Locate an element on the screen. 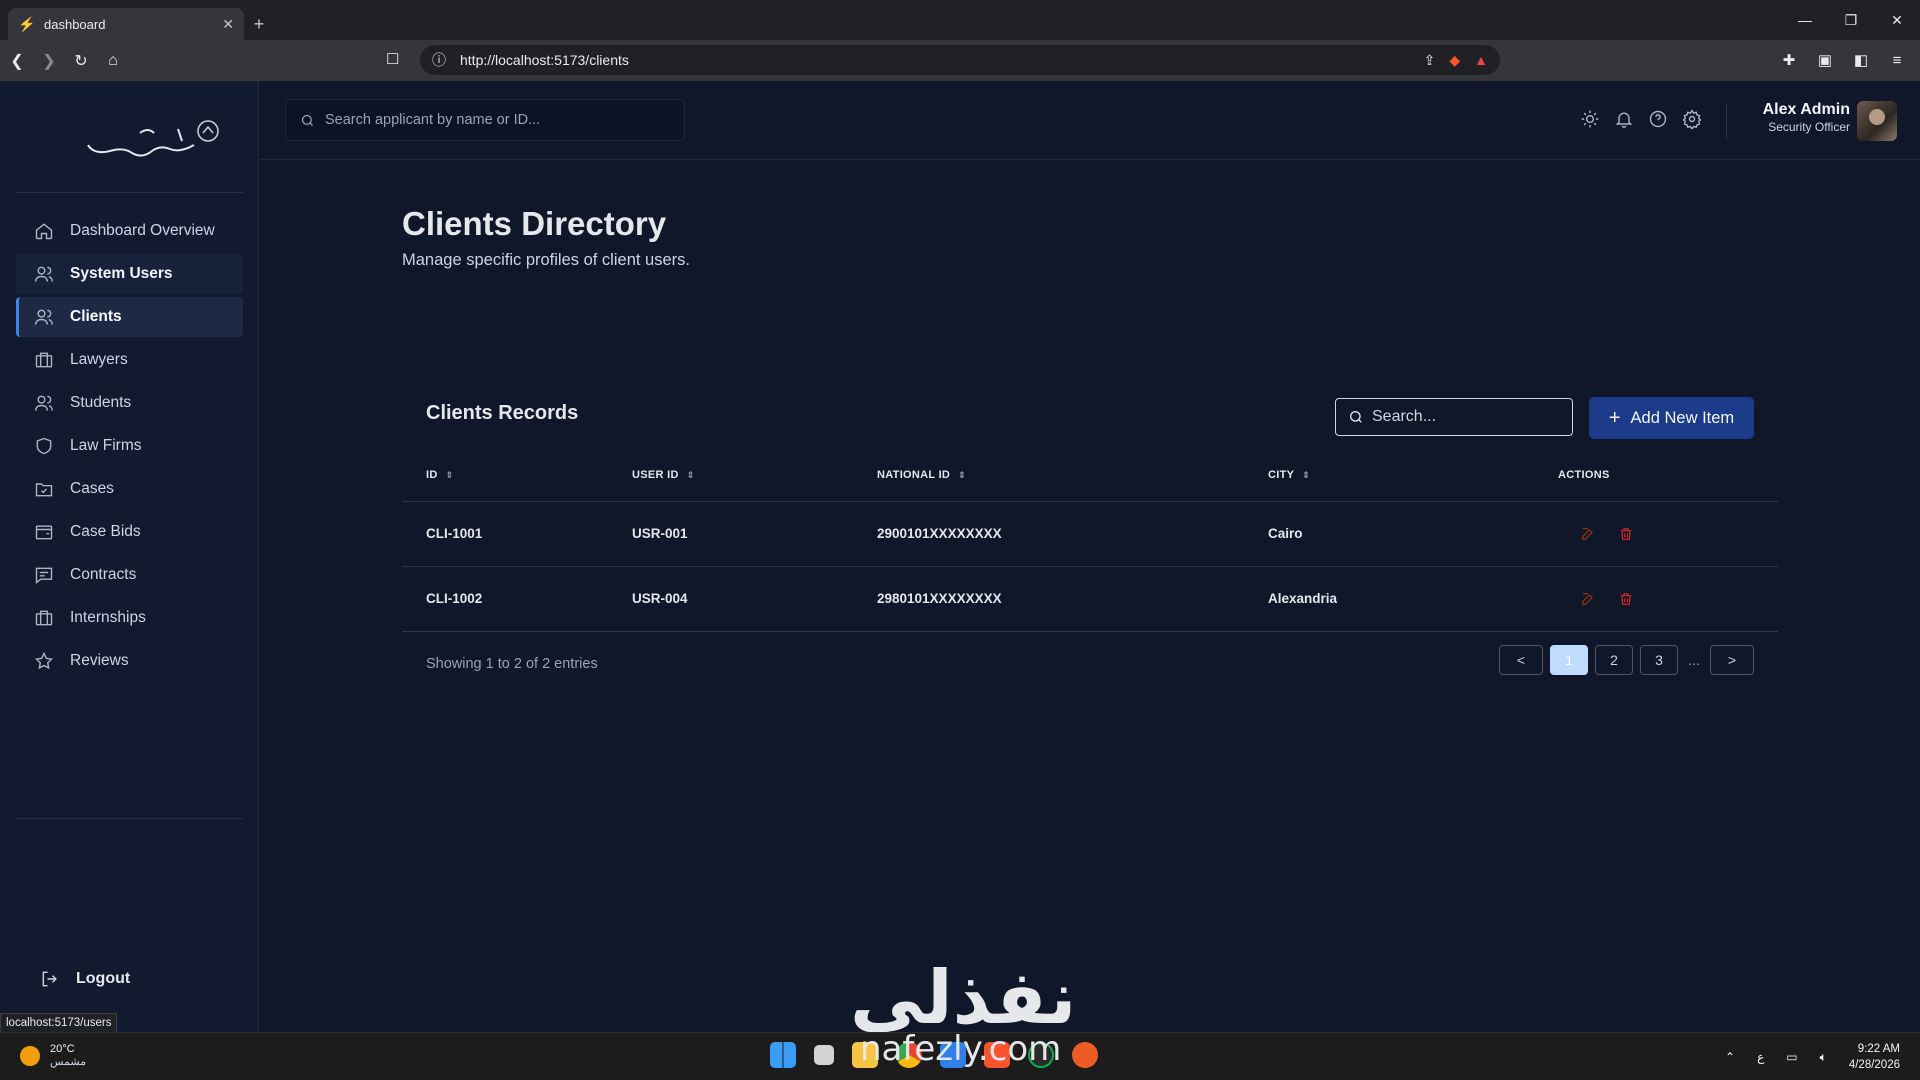 Image resolution: width=1920 pixels, height=1080 pixels. postman-icon is located at coordinates (1085, 1055).